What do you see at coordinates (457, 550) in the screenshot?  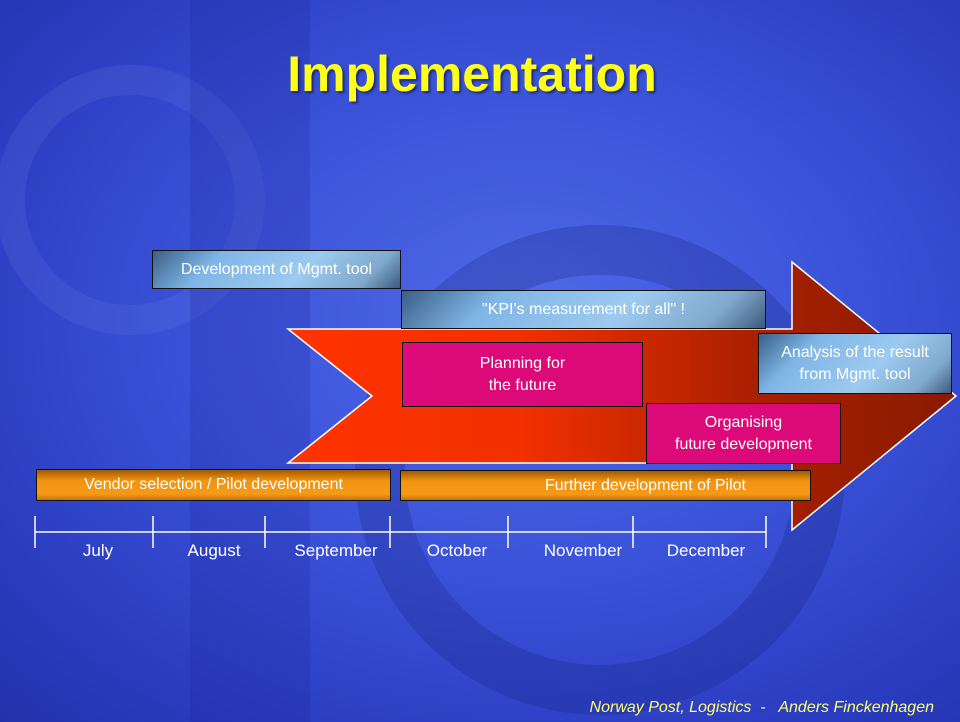 I see `month-label: October` at bounding box center [457, 550].